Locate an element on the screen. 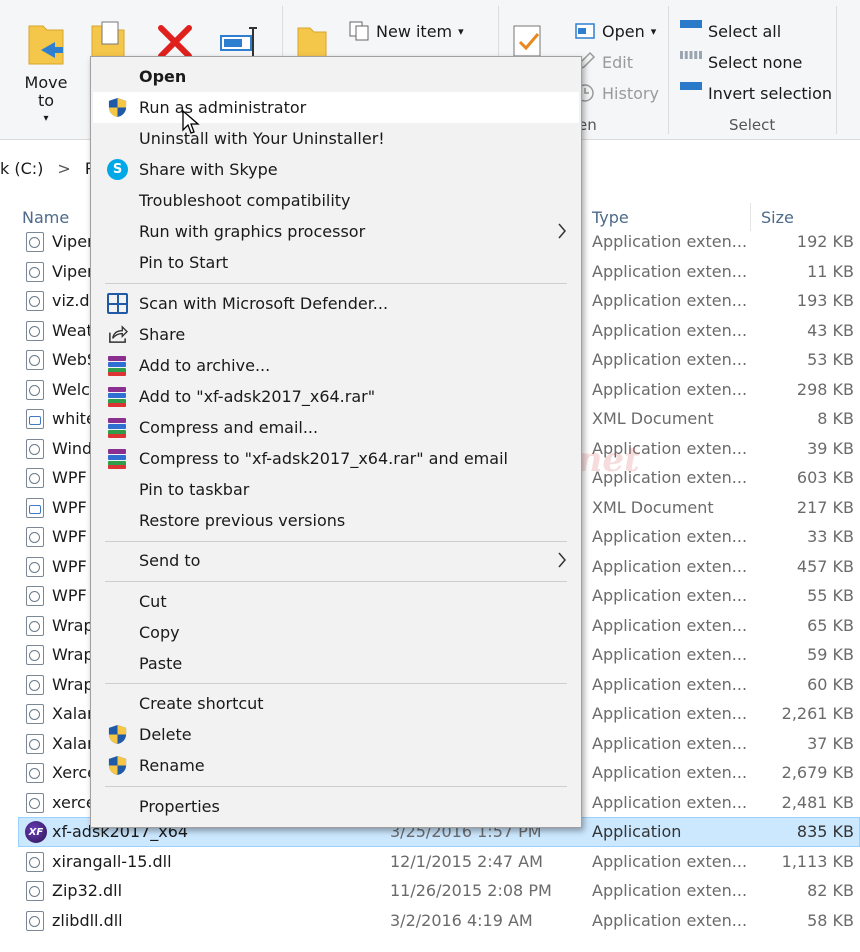 The height and width of the screenshot is (952, 860). menu-share: Share is located at coordinates (336, 334).